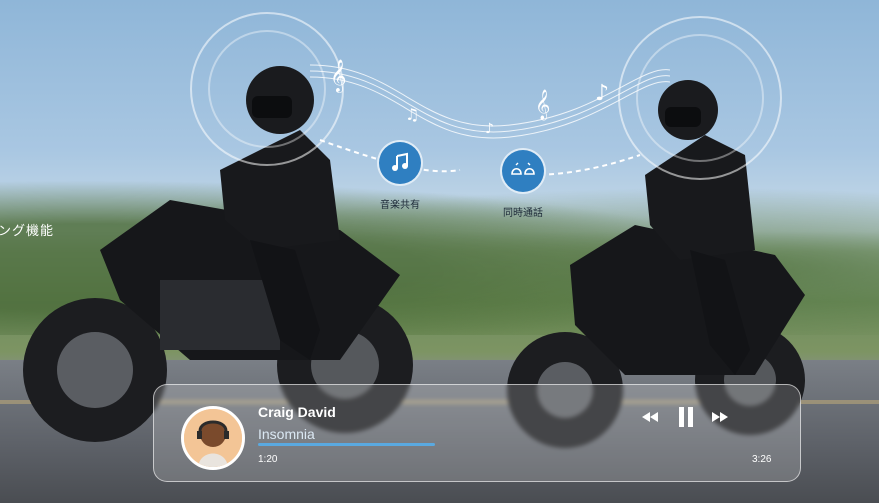  What do you see at coordinates (400, 205) in the screenshot?
I see `feature-label: 音楽共有` at bounding box center [400, 205].